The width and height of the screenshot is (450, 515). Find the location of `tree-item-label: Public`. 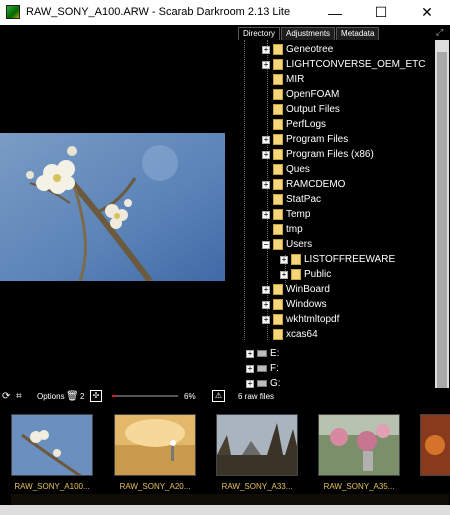

tree-item-label: Public is located at coordinates (318, 274).